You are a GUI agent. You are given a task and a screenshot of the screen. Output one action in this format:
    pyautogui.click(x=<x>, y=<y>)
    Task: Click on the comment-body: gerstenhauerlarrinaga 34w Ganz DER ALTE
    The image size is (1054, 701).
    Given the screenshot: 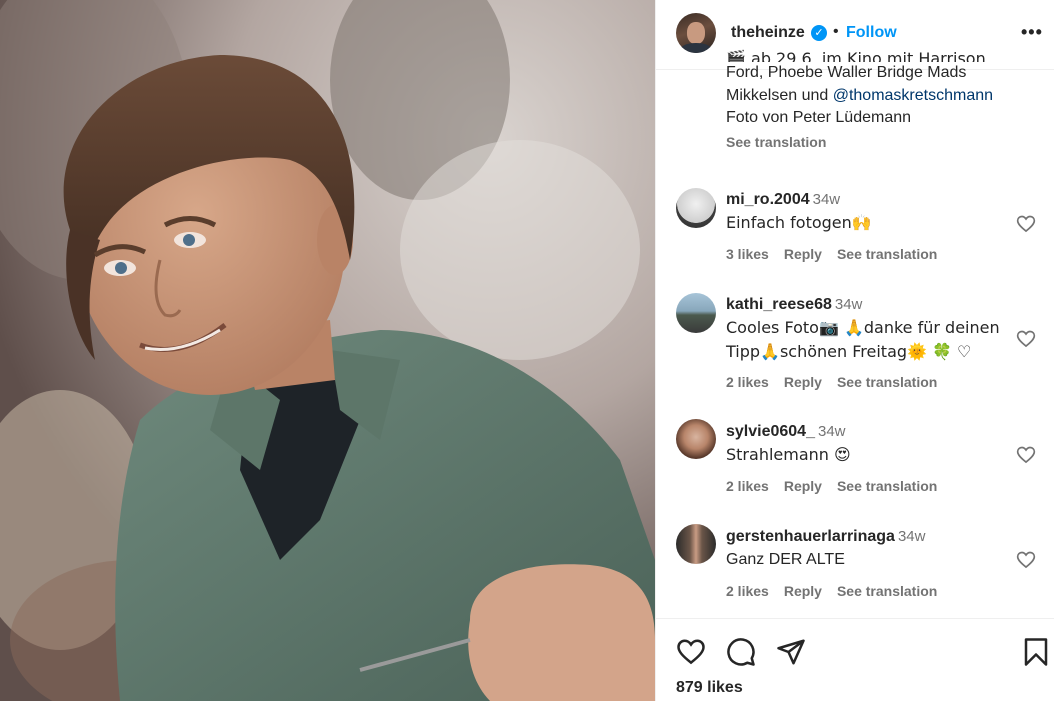 What is the action you would take?
    pyautogui.click(x=871, y=548)
    